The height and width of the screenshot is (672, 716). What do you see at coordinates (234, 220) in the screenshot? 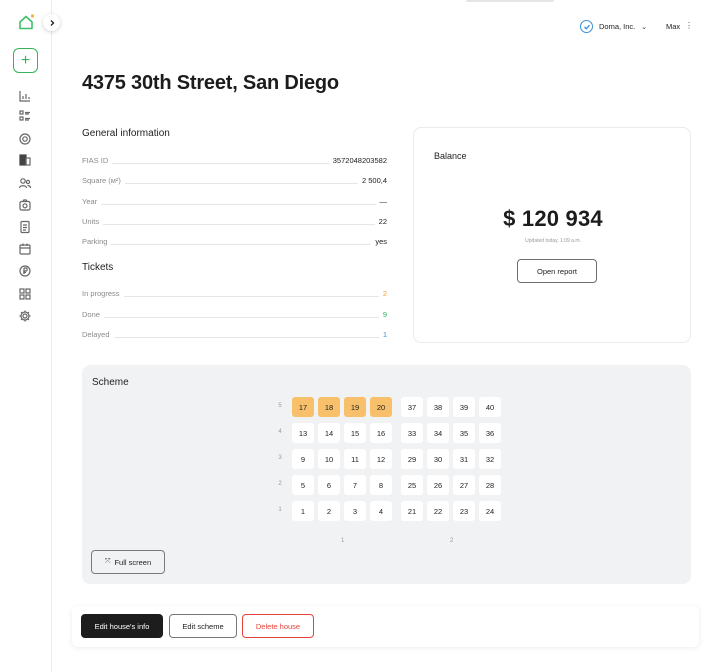
I see `info-row-units: Units 22` at bounding box center [234, 220].